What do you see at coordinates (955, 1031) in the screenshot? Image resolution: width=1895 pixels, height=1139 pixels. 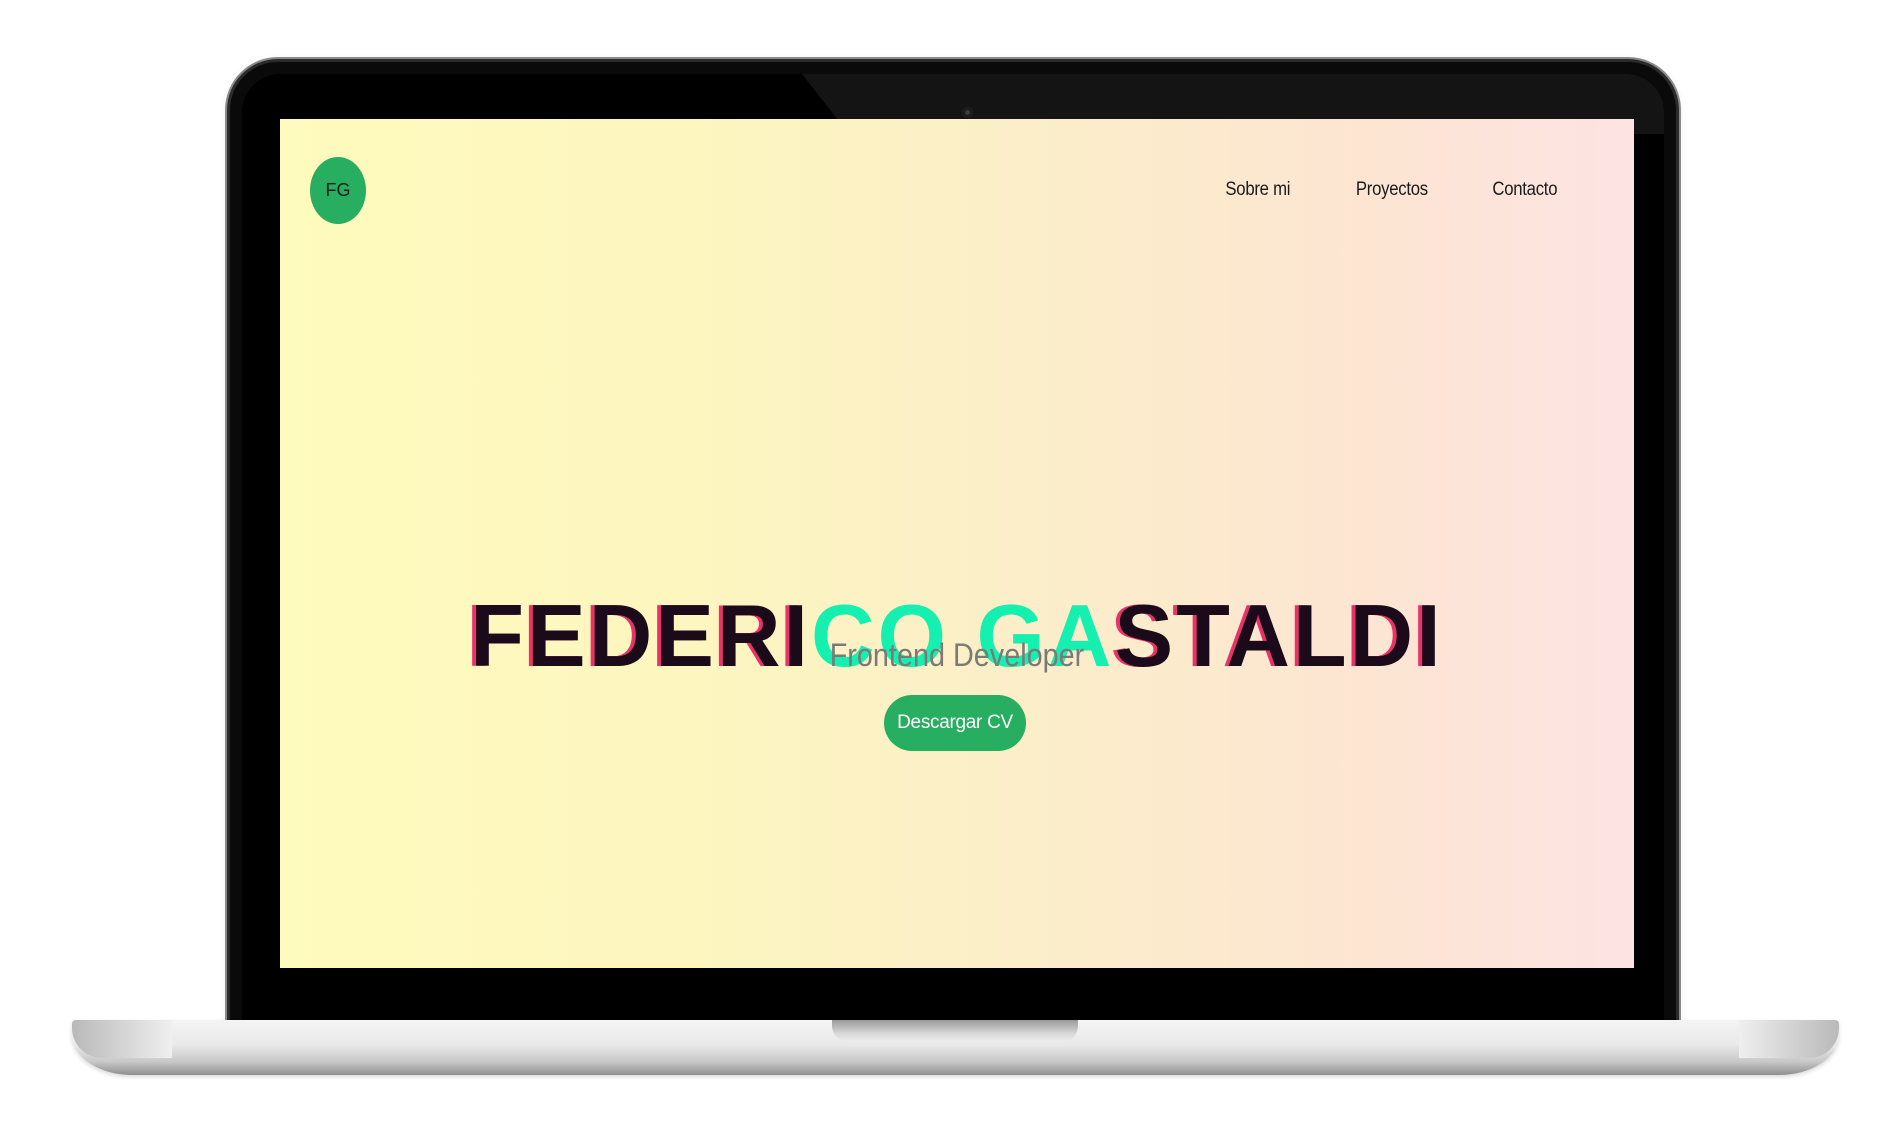 I see `base-notch` at bounding box center [955, 1031].